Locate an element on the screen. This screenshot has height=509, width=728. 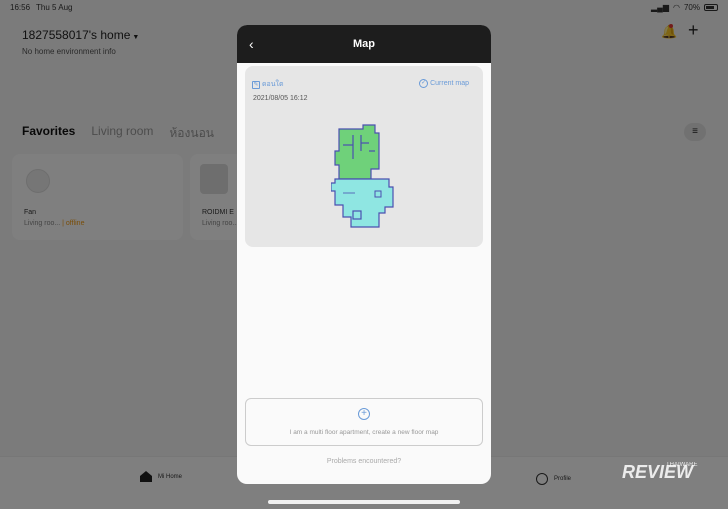
map-name: ✎ ดอนใต is located at coordinates (268, 84).